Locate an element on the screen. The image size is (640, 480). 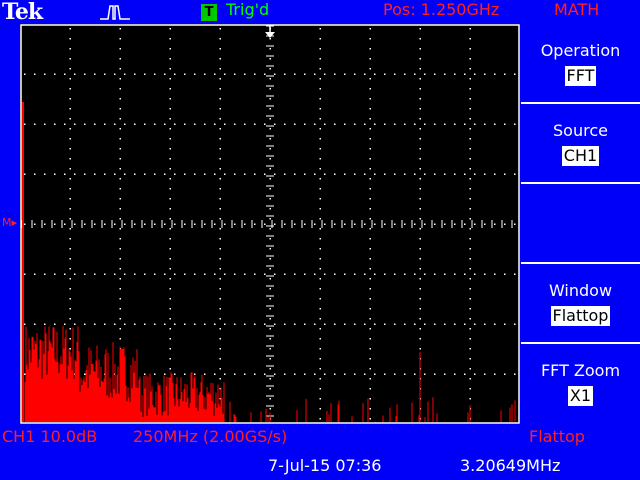
menu-label-window: Window is located at coordinates (580, 290).